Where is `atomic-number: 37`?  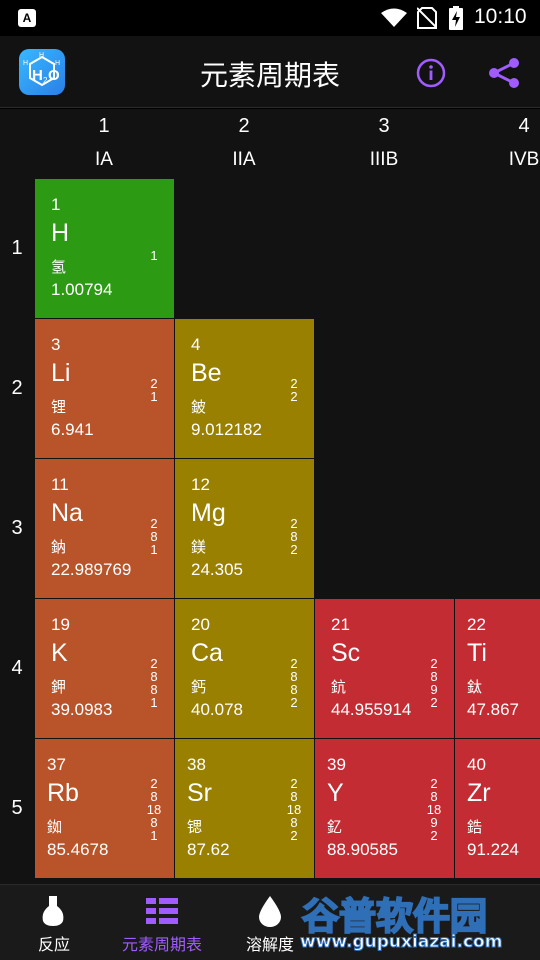
atomic-number: 37 is located at coordinates (56, 764).